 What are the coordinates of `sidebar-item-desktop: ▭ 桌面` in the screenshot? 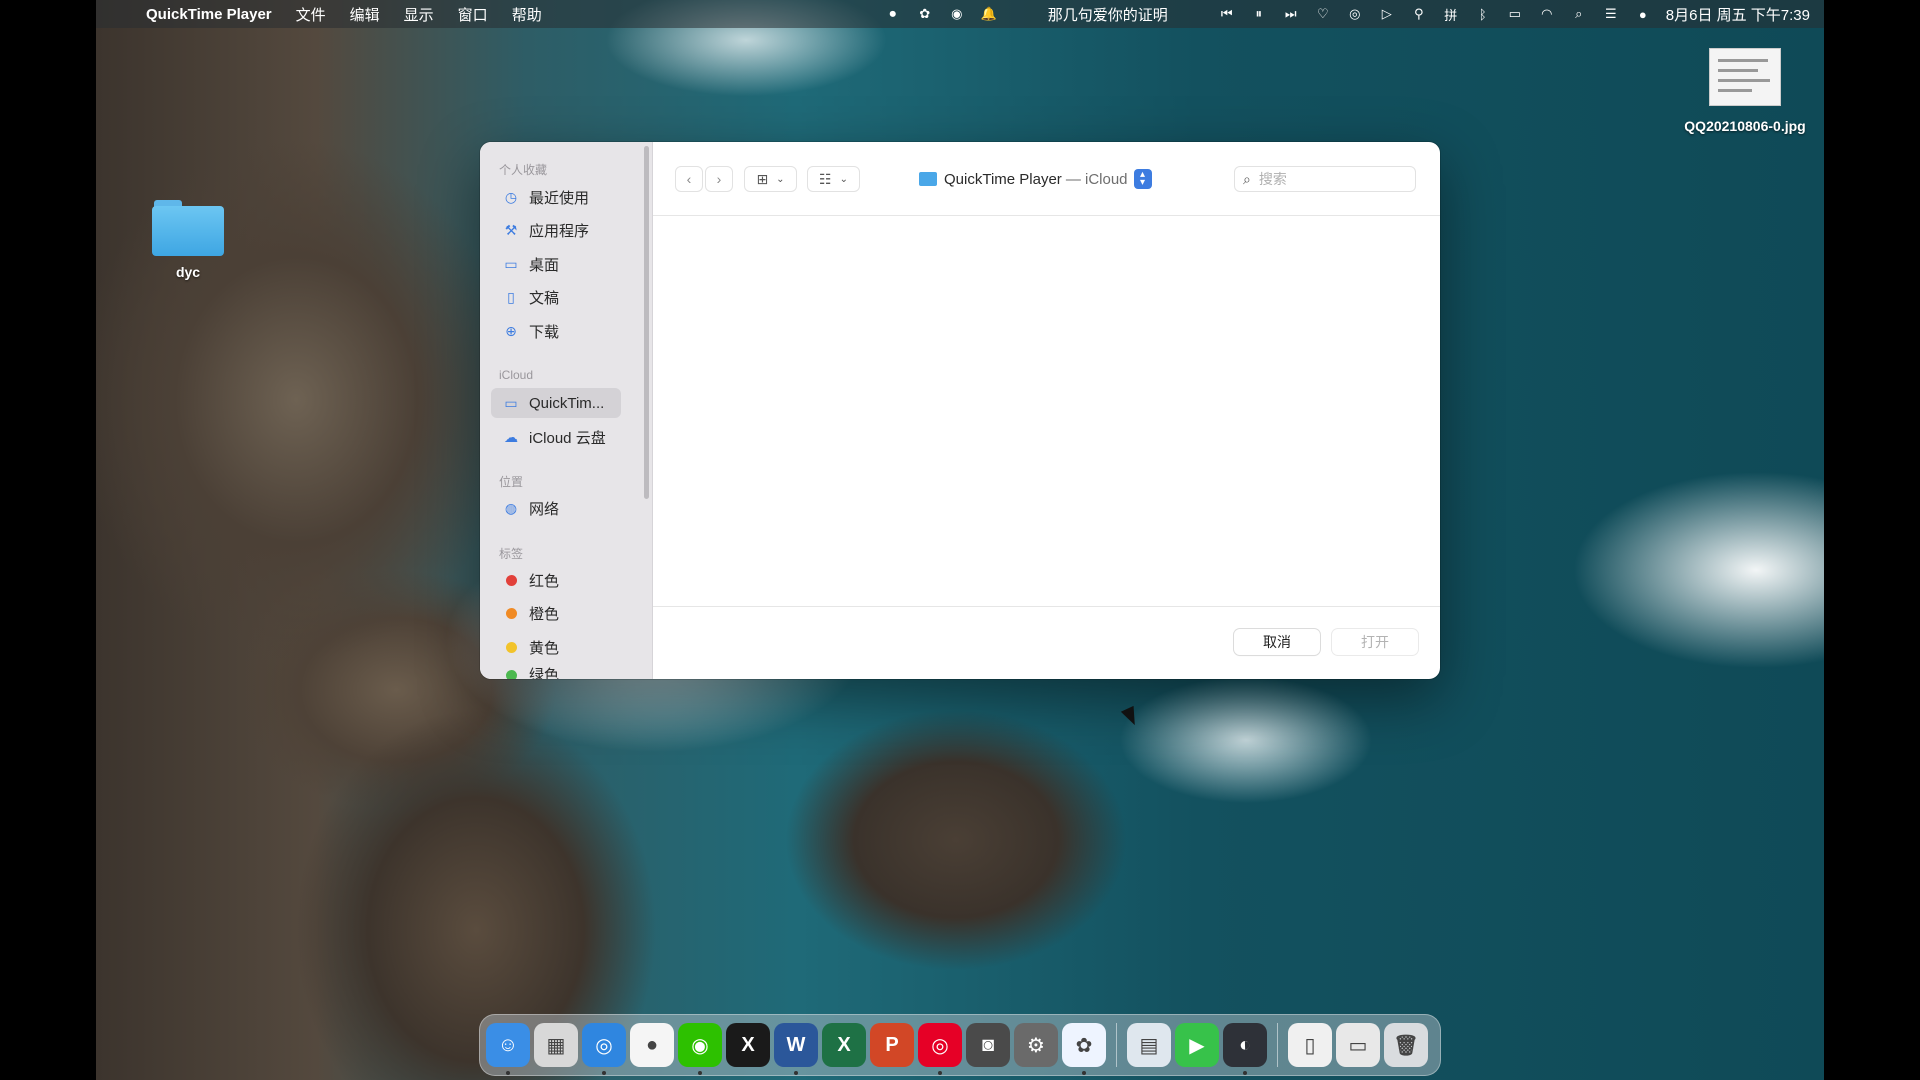 It's located at (556, 264).